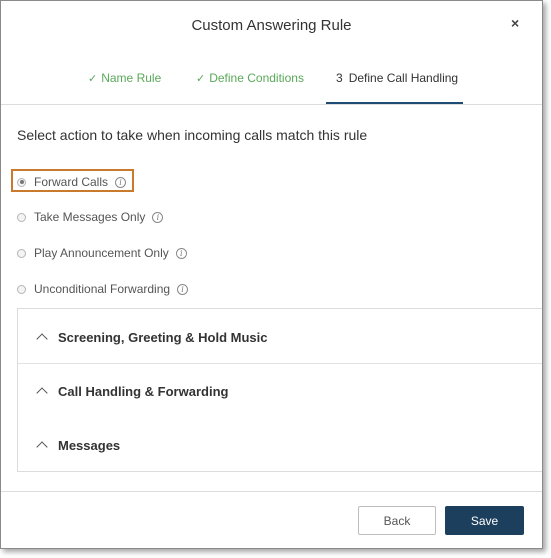 This screenshot has height=558, width=551. Describe the element at coordinates (397, 520) in the screenshot. I see `back-button: Back` at that location.